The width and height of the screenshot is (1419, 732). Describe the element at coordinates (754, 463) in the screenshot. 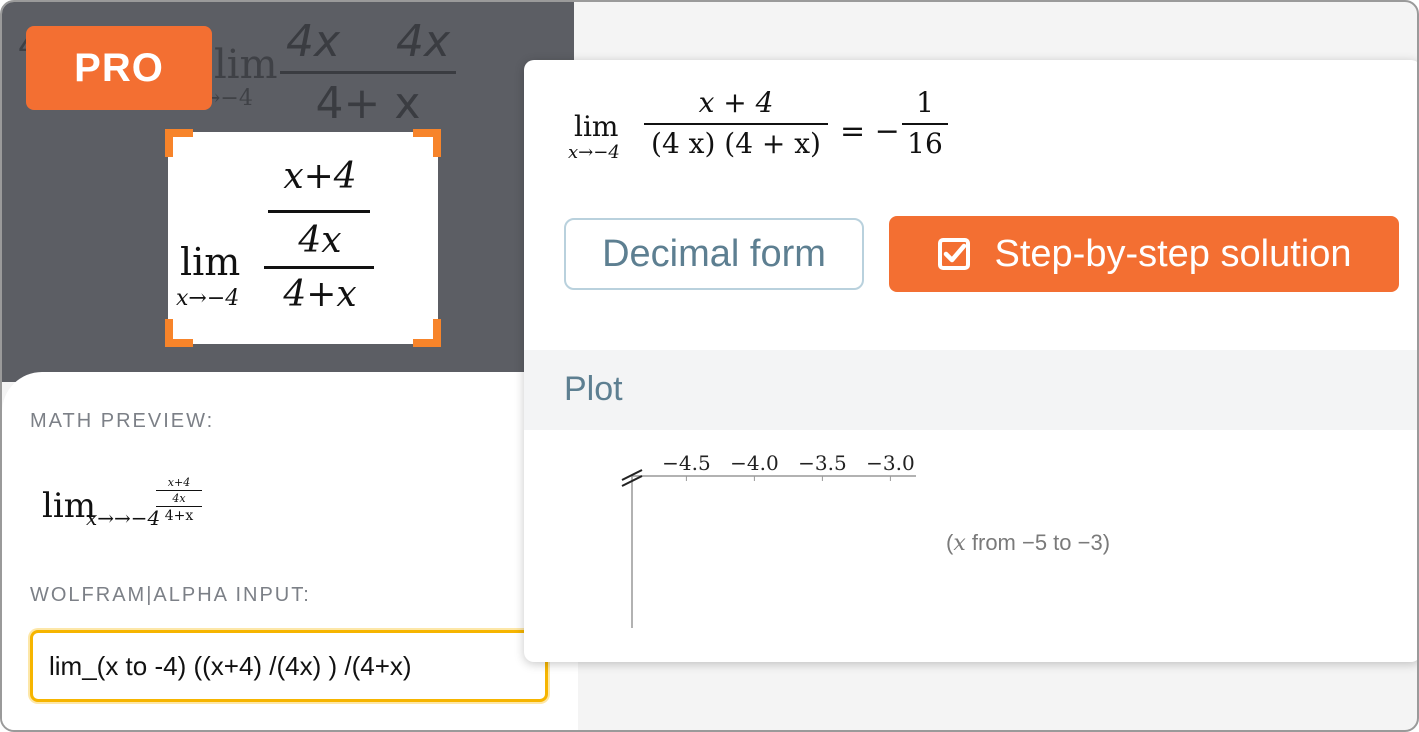

I see `x-tick-label: −4.0` at that location.